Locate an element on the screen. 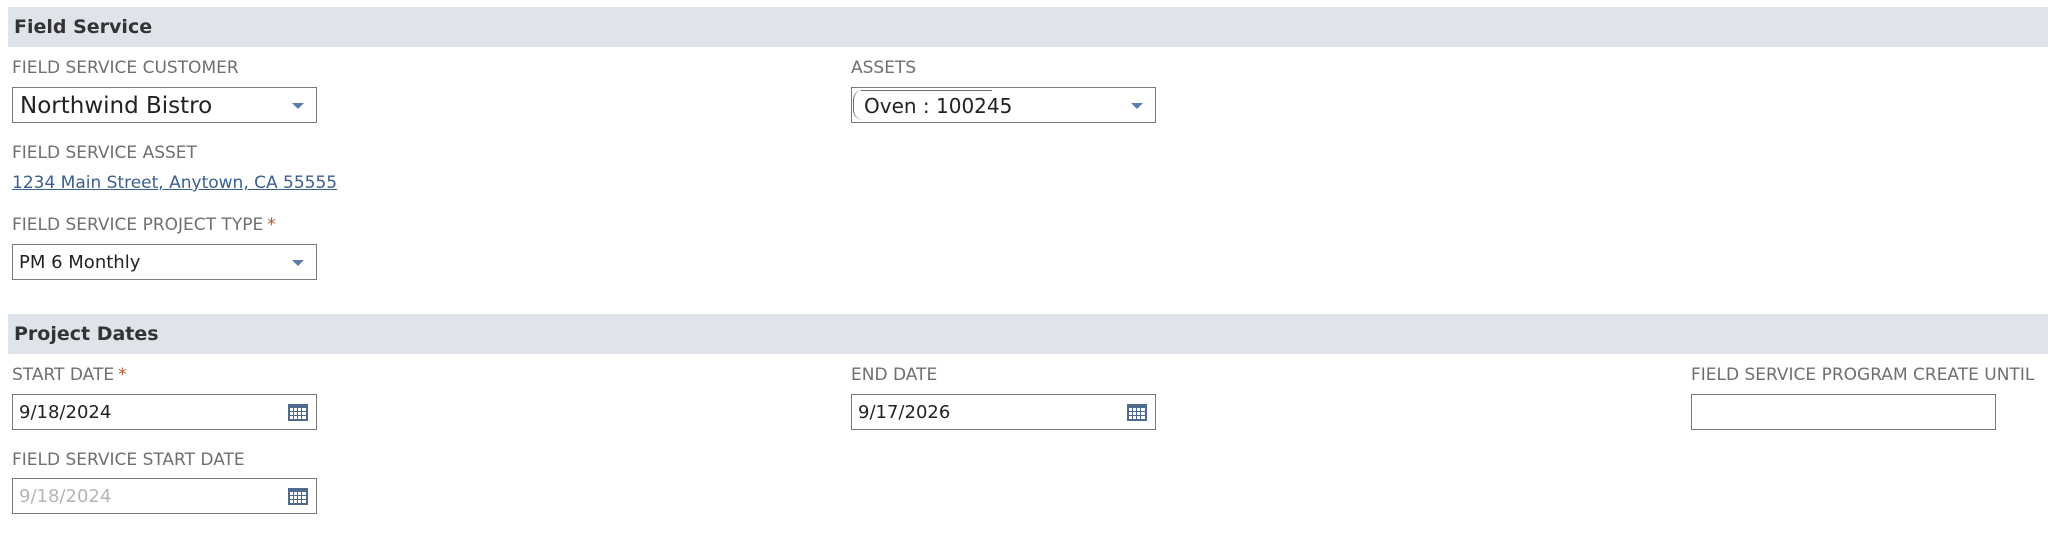 This screenshot has height=544, width=2048. label-text: FIELD SERVICE START DATE is located at coordinates (128, 460).